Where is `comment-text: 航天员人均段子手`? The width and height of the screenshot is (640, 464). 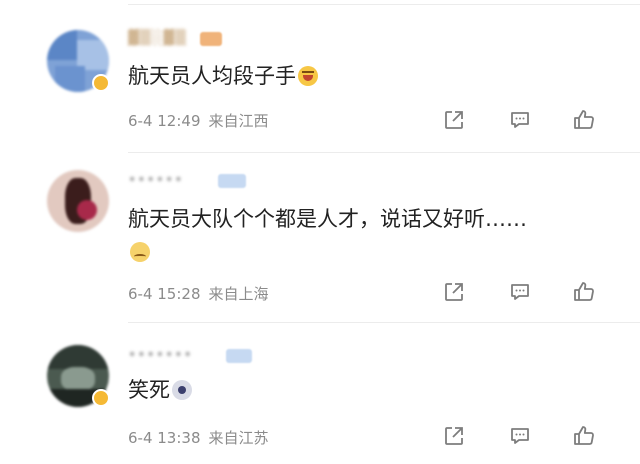
comment-text: 航天员人均段子手 is located at coordinates (223, 76).